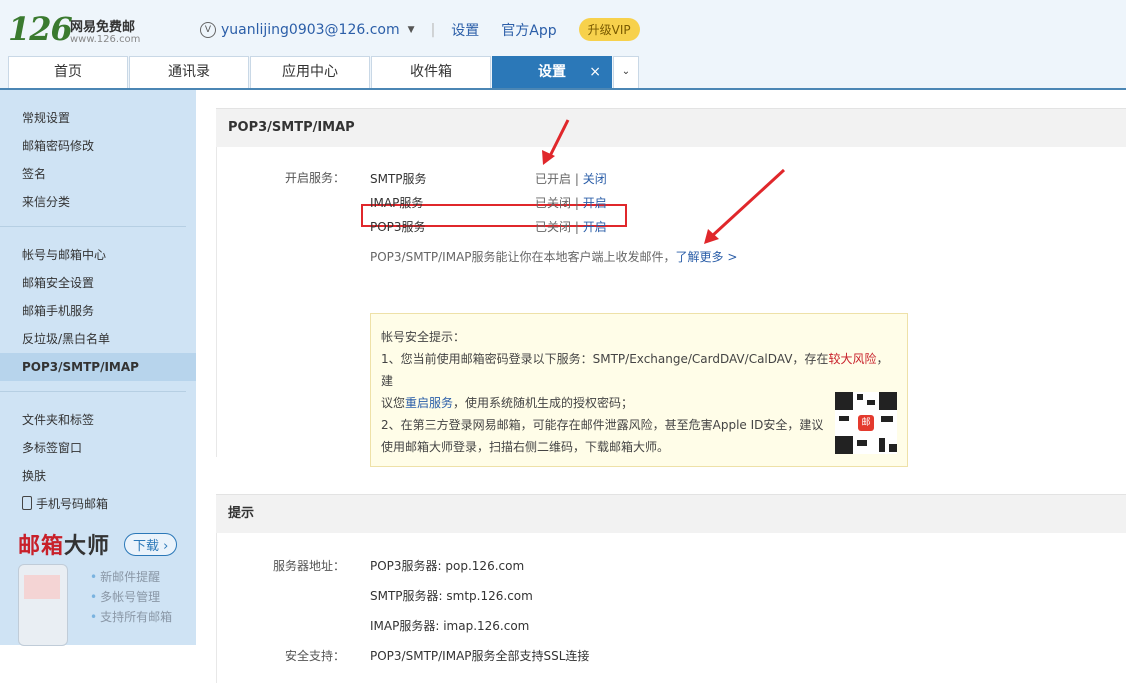  What do you see at coordinates (480, 656) in the screenshot?
I see `ssl-support-text: POP3/SMTP/IMAP服务全部支持SSL连接` at bounding box center [480, 656].